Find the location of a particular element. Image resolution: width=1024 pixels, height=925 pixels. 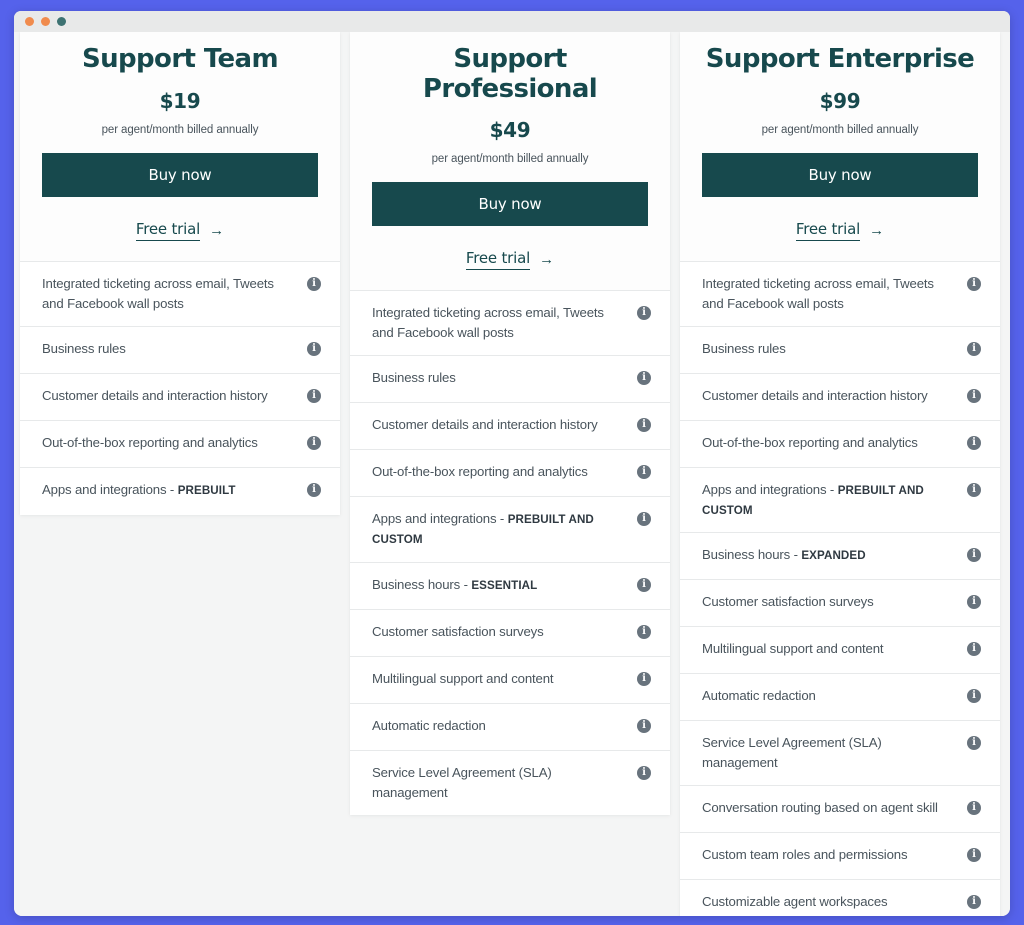

feature-label-text: Automatic redaction is located at coordinates (759, 695).